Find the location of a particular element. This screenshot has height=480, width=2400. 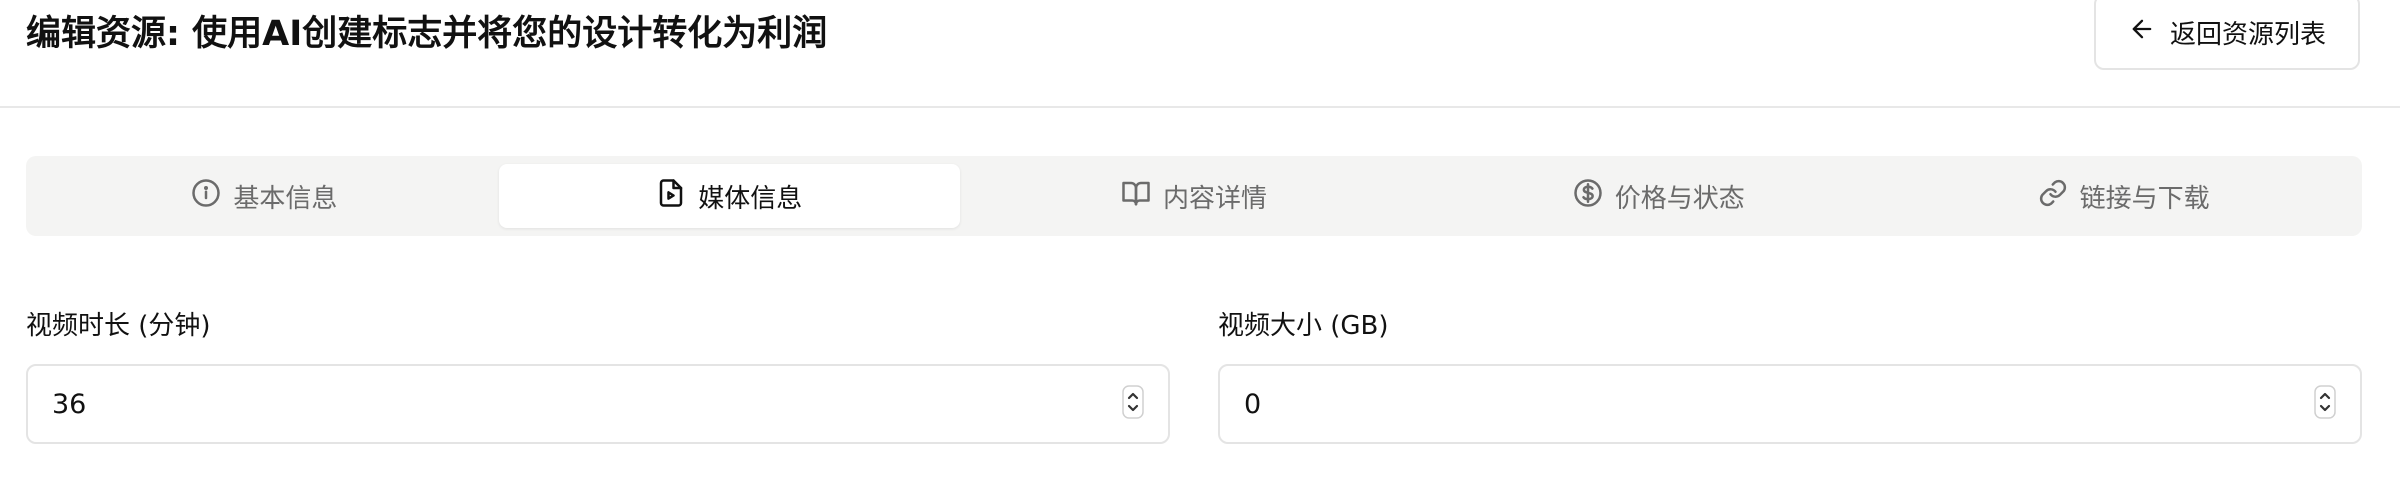

video-size-input is located at coordinates (1779, 404).